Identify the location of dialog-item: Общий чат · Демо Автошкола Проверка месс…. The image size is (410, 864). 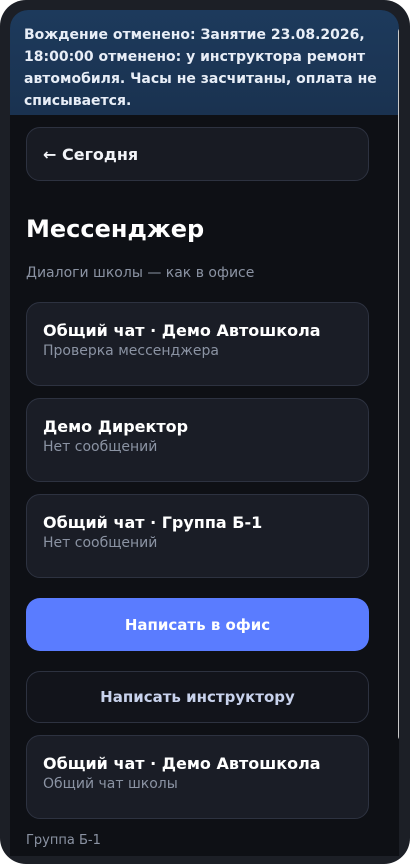
(197, 344).